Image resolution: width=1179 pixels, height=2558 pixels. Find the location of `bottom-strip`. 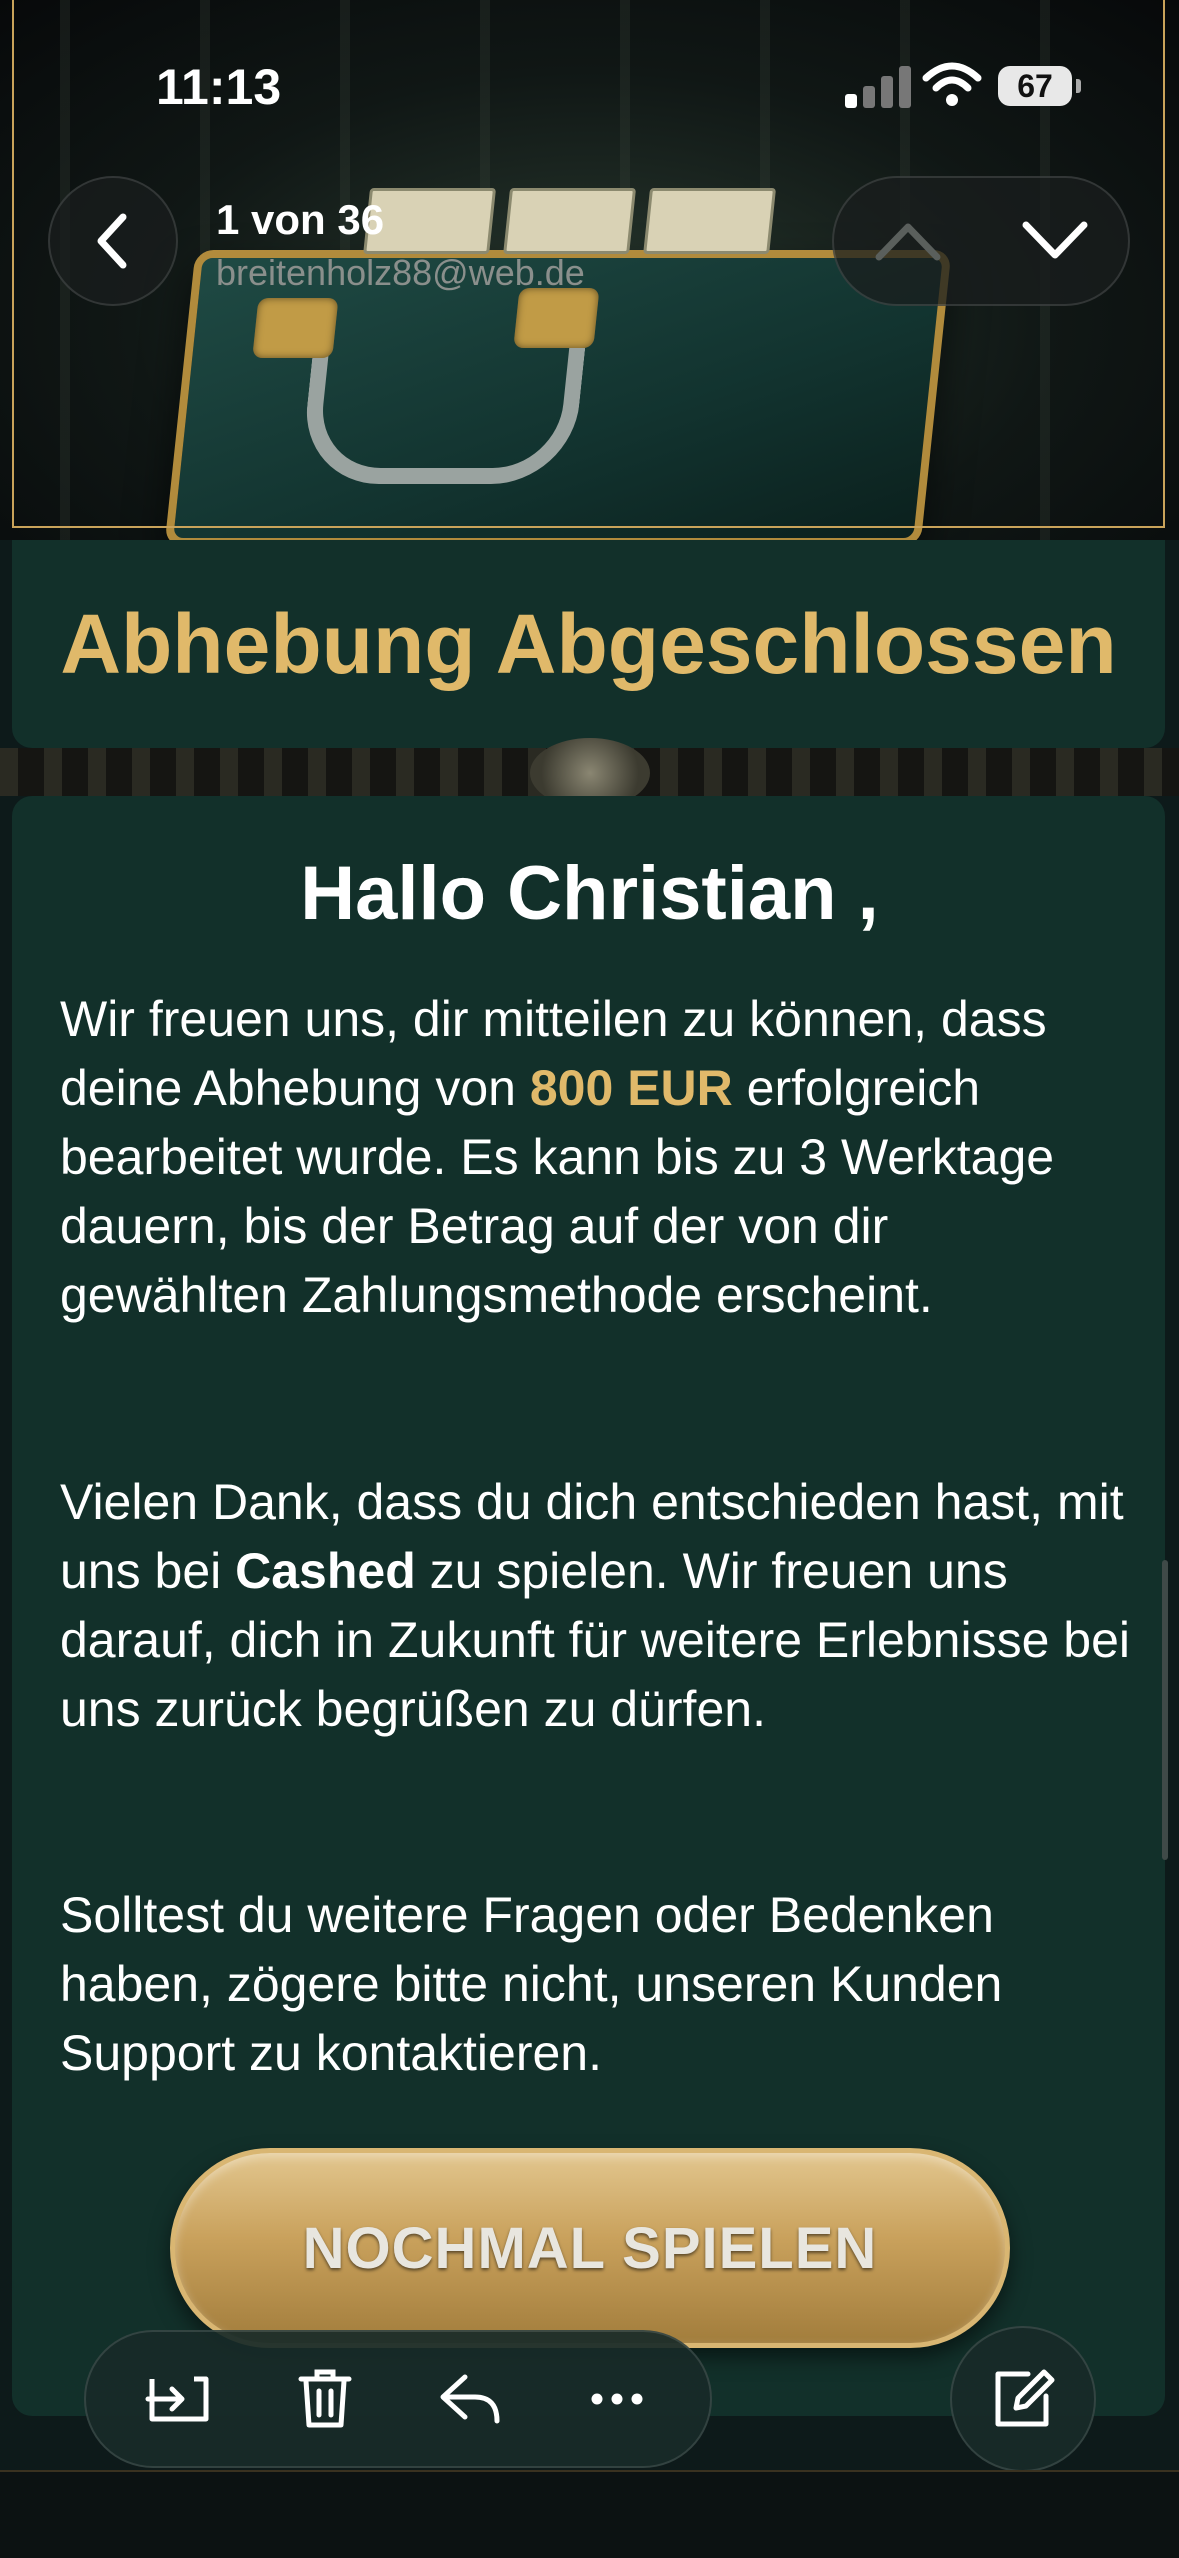

bottom-strip is located at coordinates (589, 2514).